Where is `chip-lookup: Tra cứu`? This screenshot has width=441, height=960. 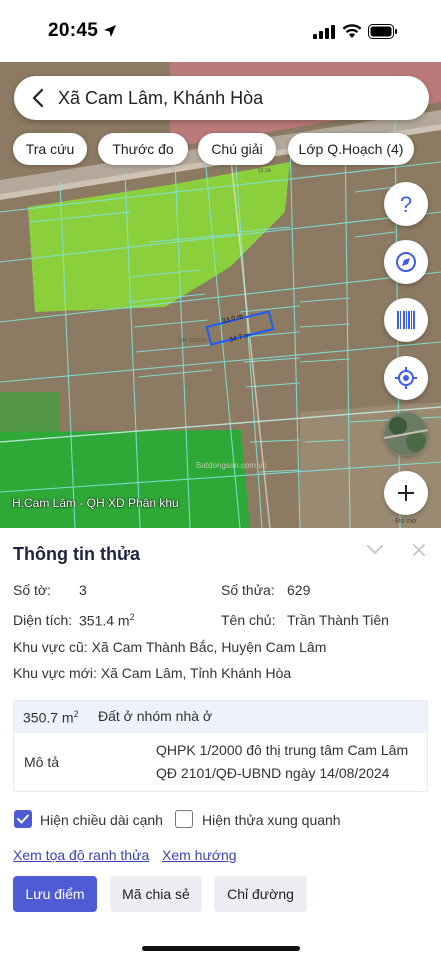 chip-lookup: Tra cứu is located at coordinates (50, 149).